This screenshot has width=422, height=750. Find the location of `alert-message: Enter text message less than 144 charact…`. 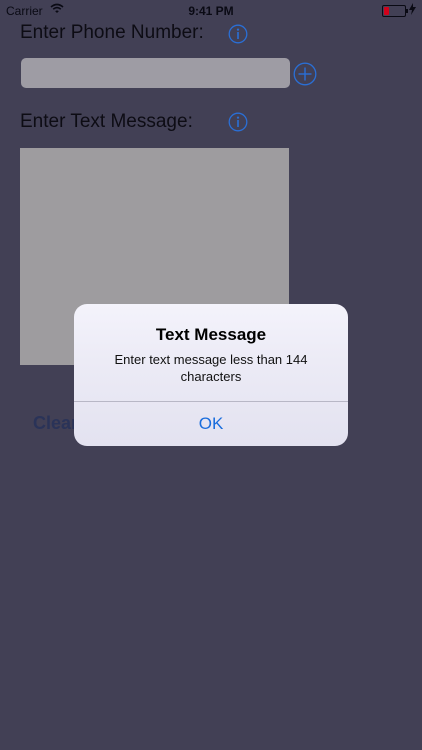

alert-message: Enter text message less than 144 charact… is located at coordinates (211, 368).